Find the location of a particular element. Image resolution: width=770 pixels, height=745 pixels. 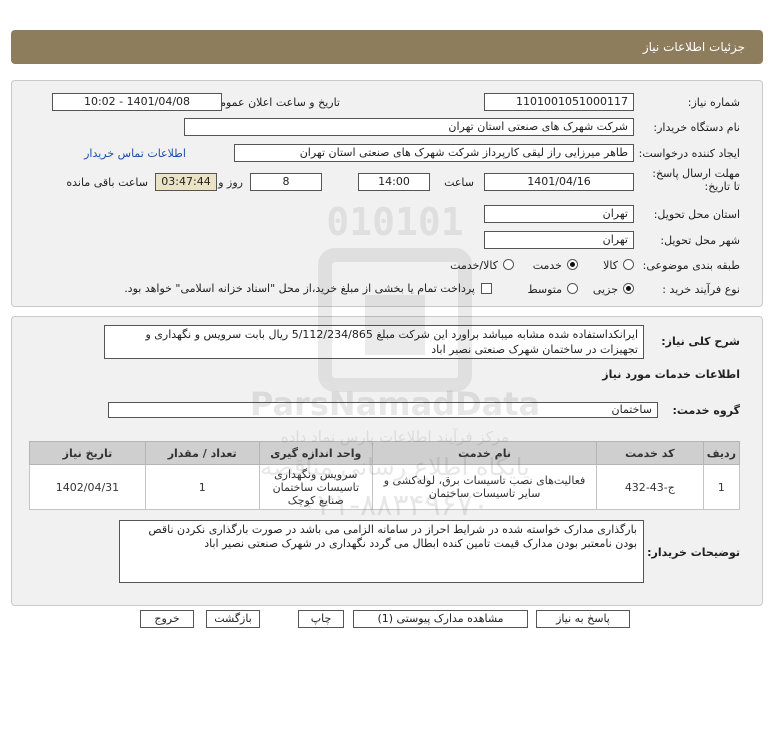

announce-field: 1401/04/08 - 10:02 is located at coordinates (137, 102).